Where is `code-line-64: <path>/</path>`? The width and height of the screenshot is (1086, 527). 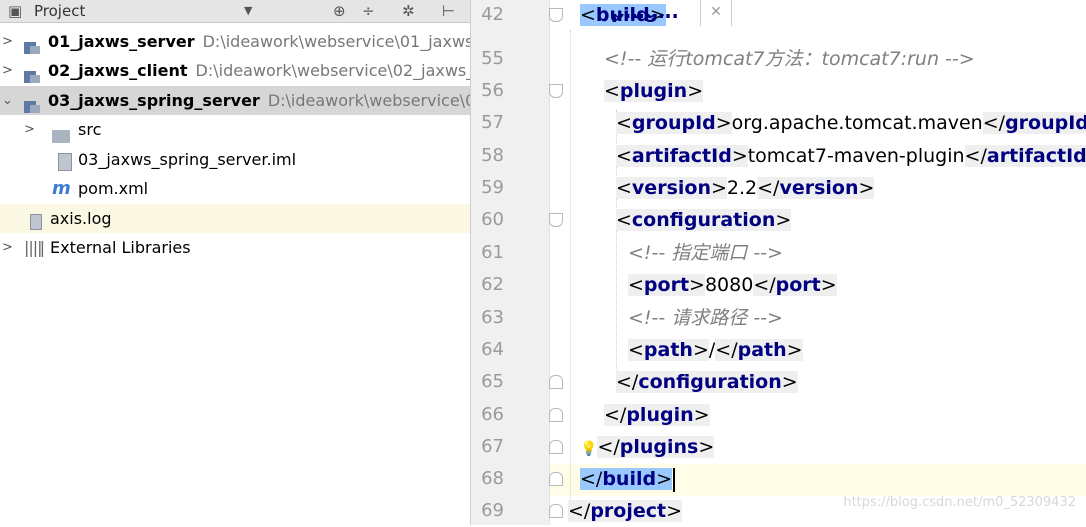 code-line-64: <path>/</path> is located at coordinates (715, 350).